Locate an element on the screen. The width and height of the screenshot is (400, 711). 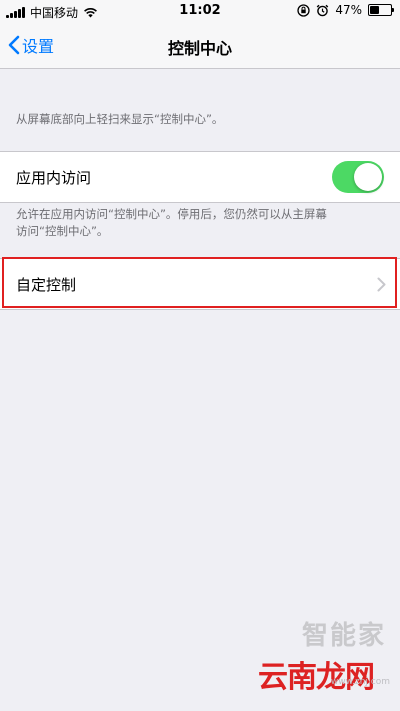
access-within-apps-toggle is located at coordinates (358, 177).